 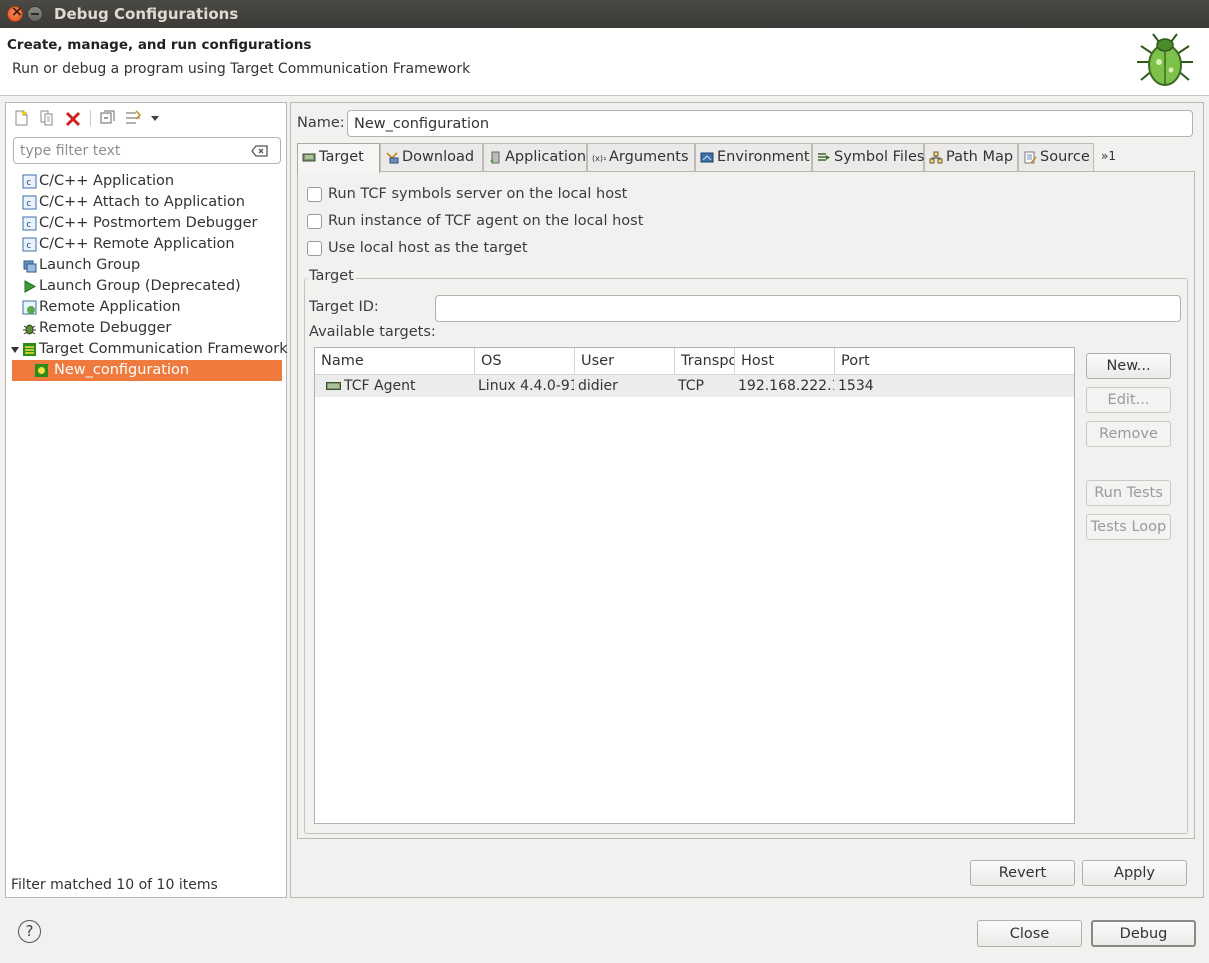 What do you see at coordinates (30, 286) in the screenshot?
I see `play-icon` at bounding box center [30, 286].